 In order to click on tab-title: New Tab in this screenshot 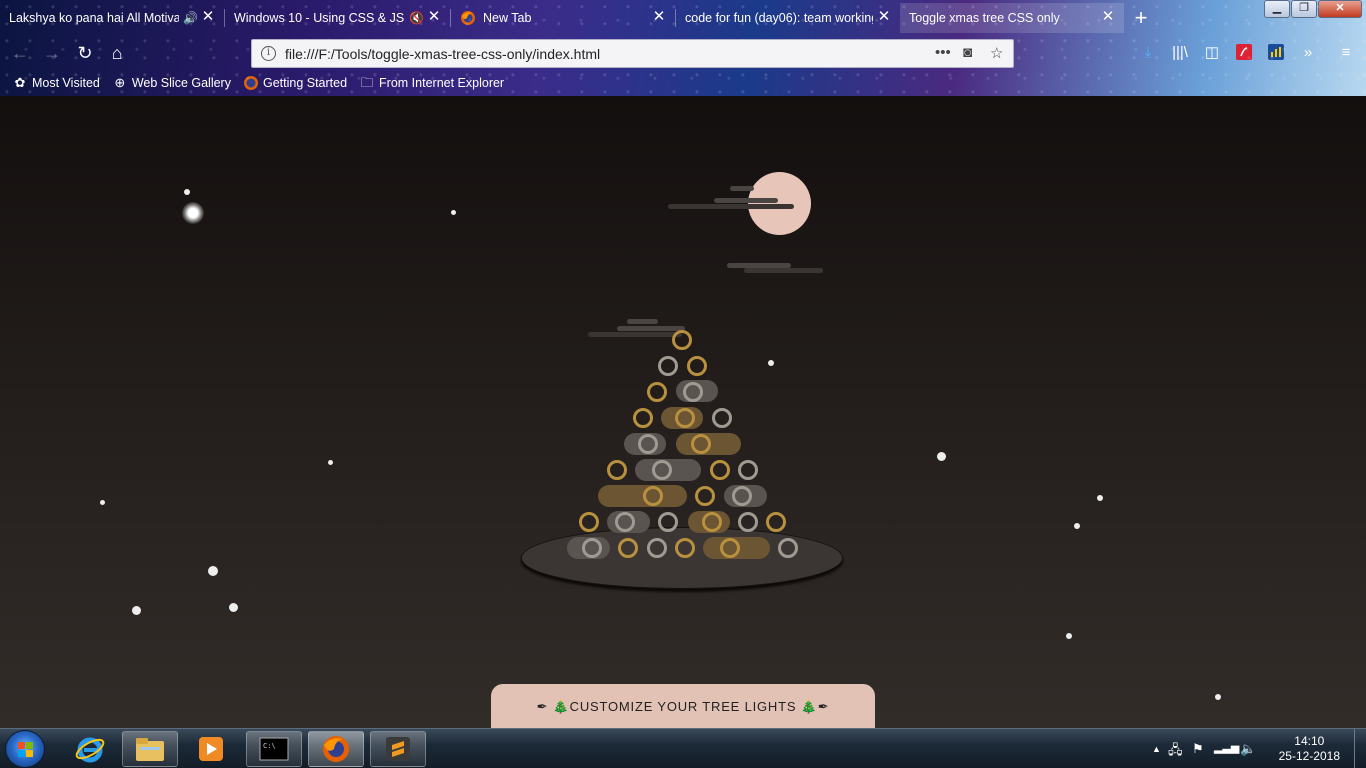, I will do `click(507, 18)`.